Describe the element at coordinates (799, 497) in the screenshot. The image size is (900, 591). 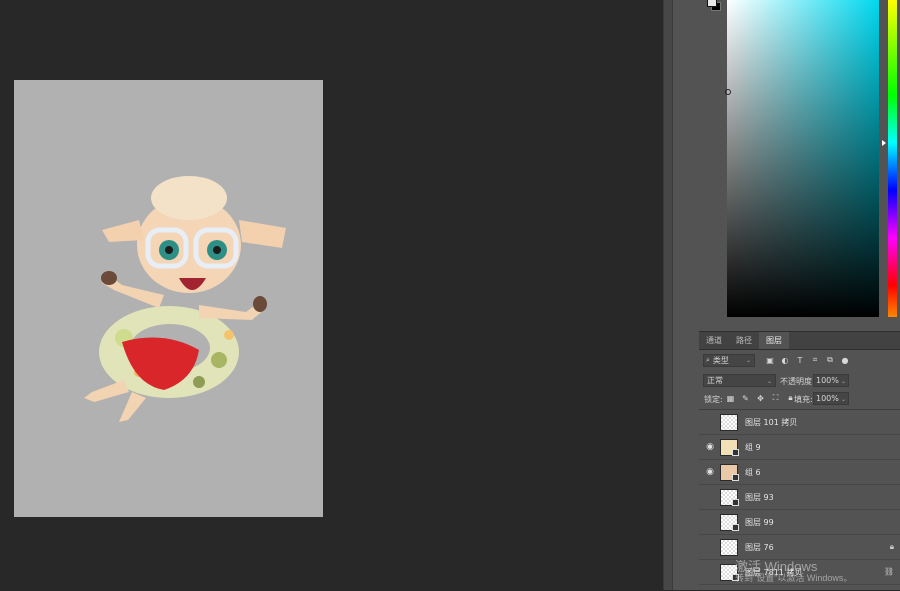
I see `layer-row: 图层 93` at that location.